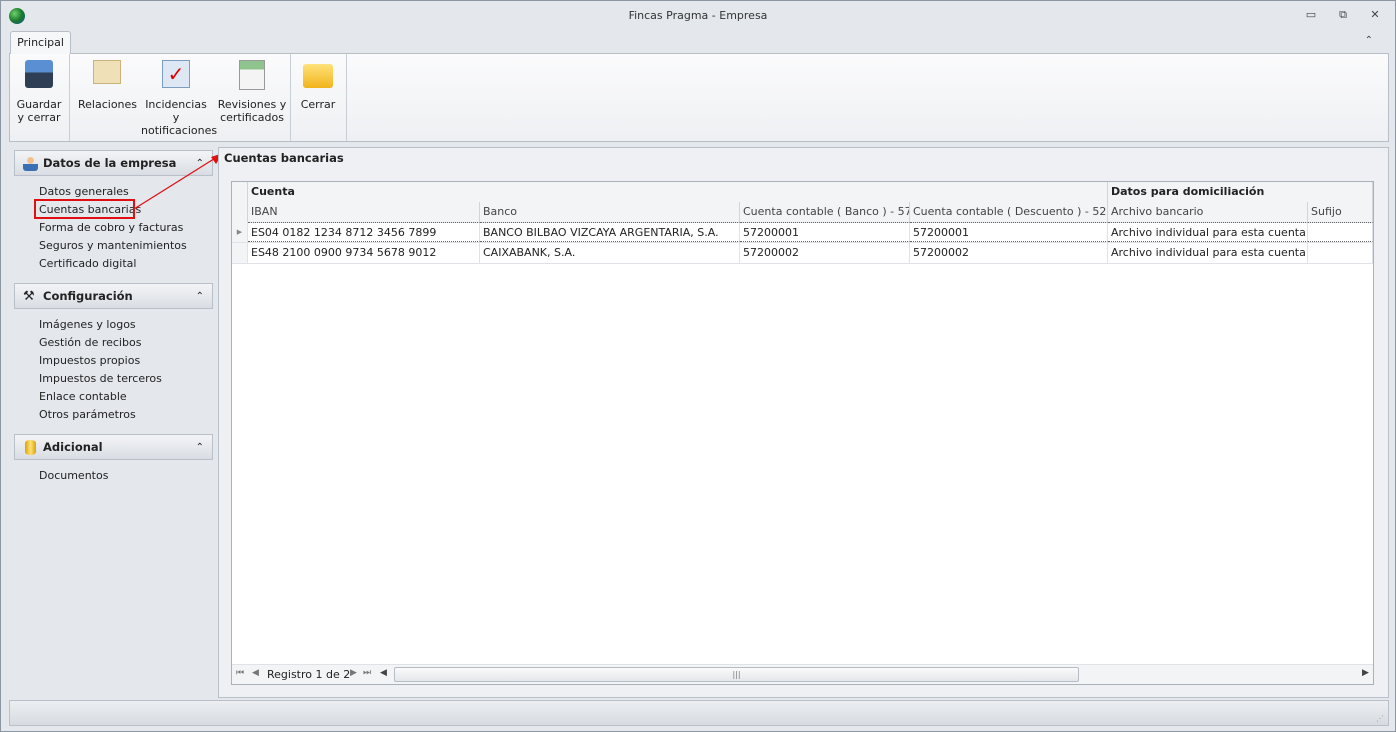 This screenshot has height=732, width=1396. Describe the element at coordinates (176, 74) in the screenshot. I see `mail-checkmark-icon: ✓` at that location.